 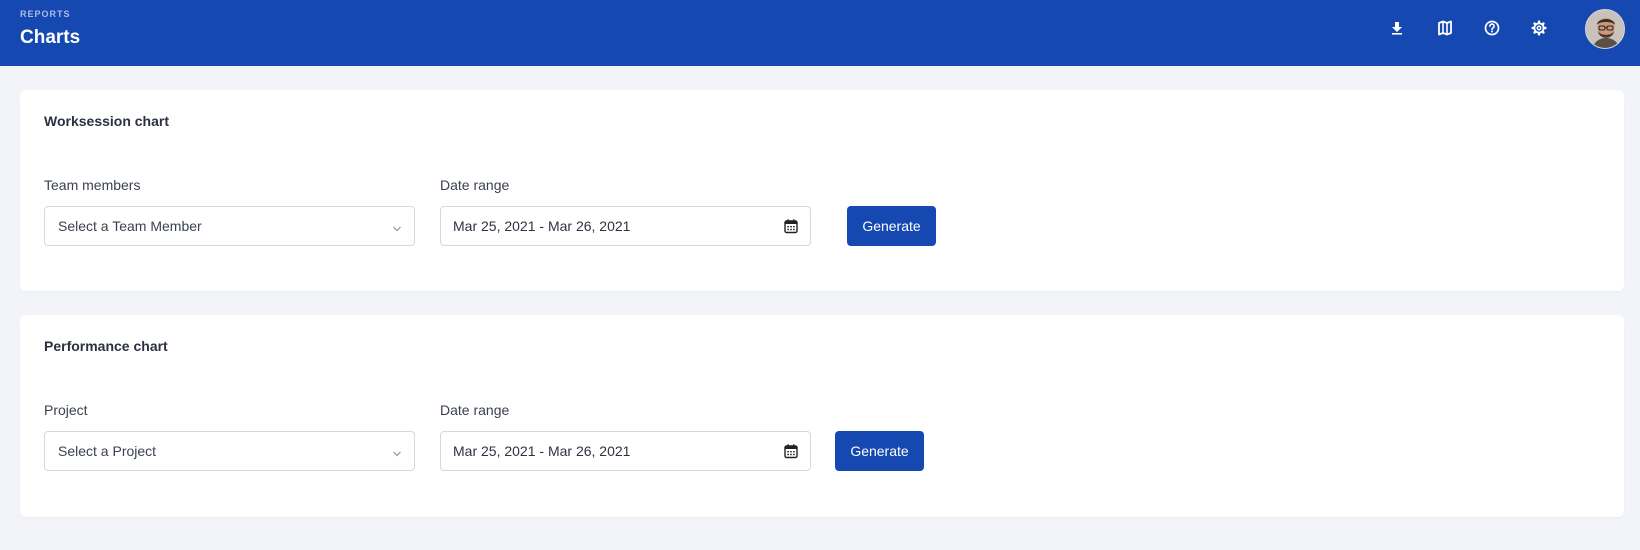 I want to click on settings-icon, so click(x=1539, y=28).